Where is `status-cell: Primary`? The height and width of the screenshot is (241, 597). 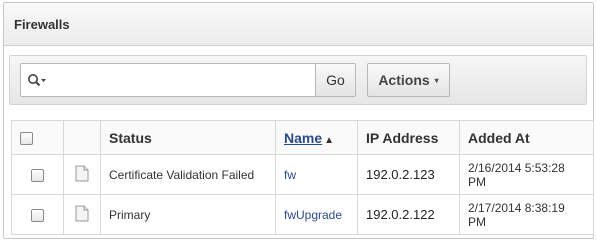
status-cell: Primary is located at coordinates (188, 214).